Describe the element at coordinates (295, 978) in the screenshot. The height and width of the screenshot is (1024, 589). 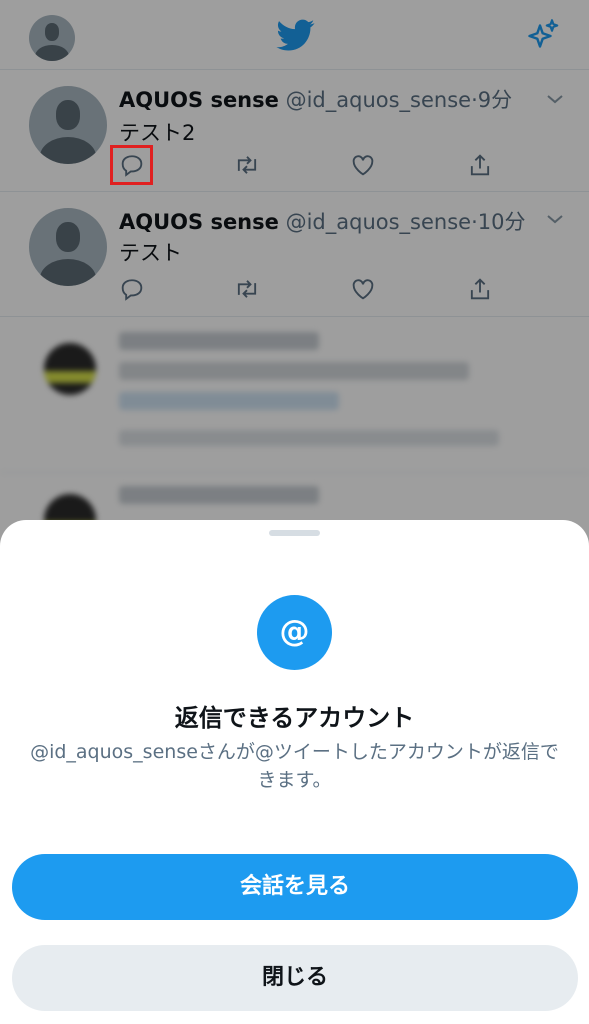
I see `close-button: 閉じる` at that location.